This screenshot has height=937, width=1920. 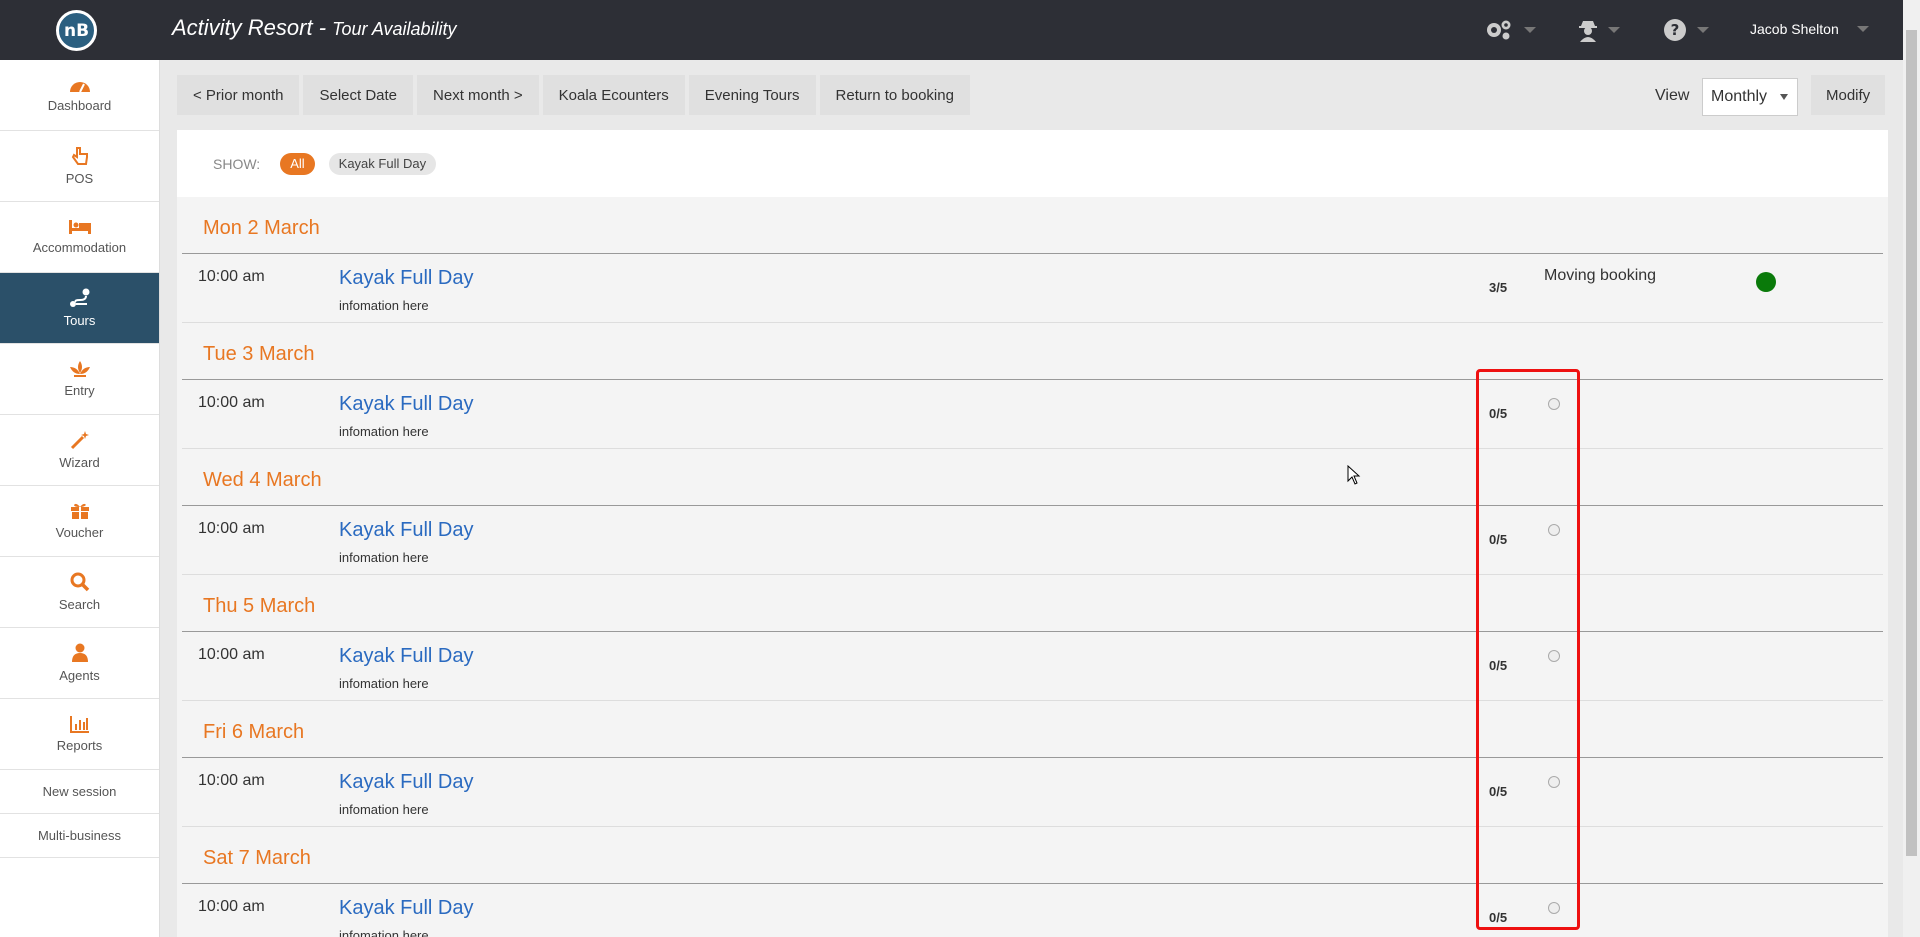 What do you see at coordinates (894, 95) in the screenshot?
I see `return-to-booking-button: Return to booking` at bounding box center [894, 95].